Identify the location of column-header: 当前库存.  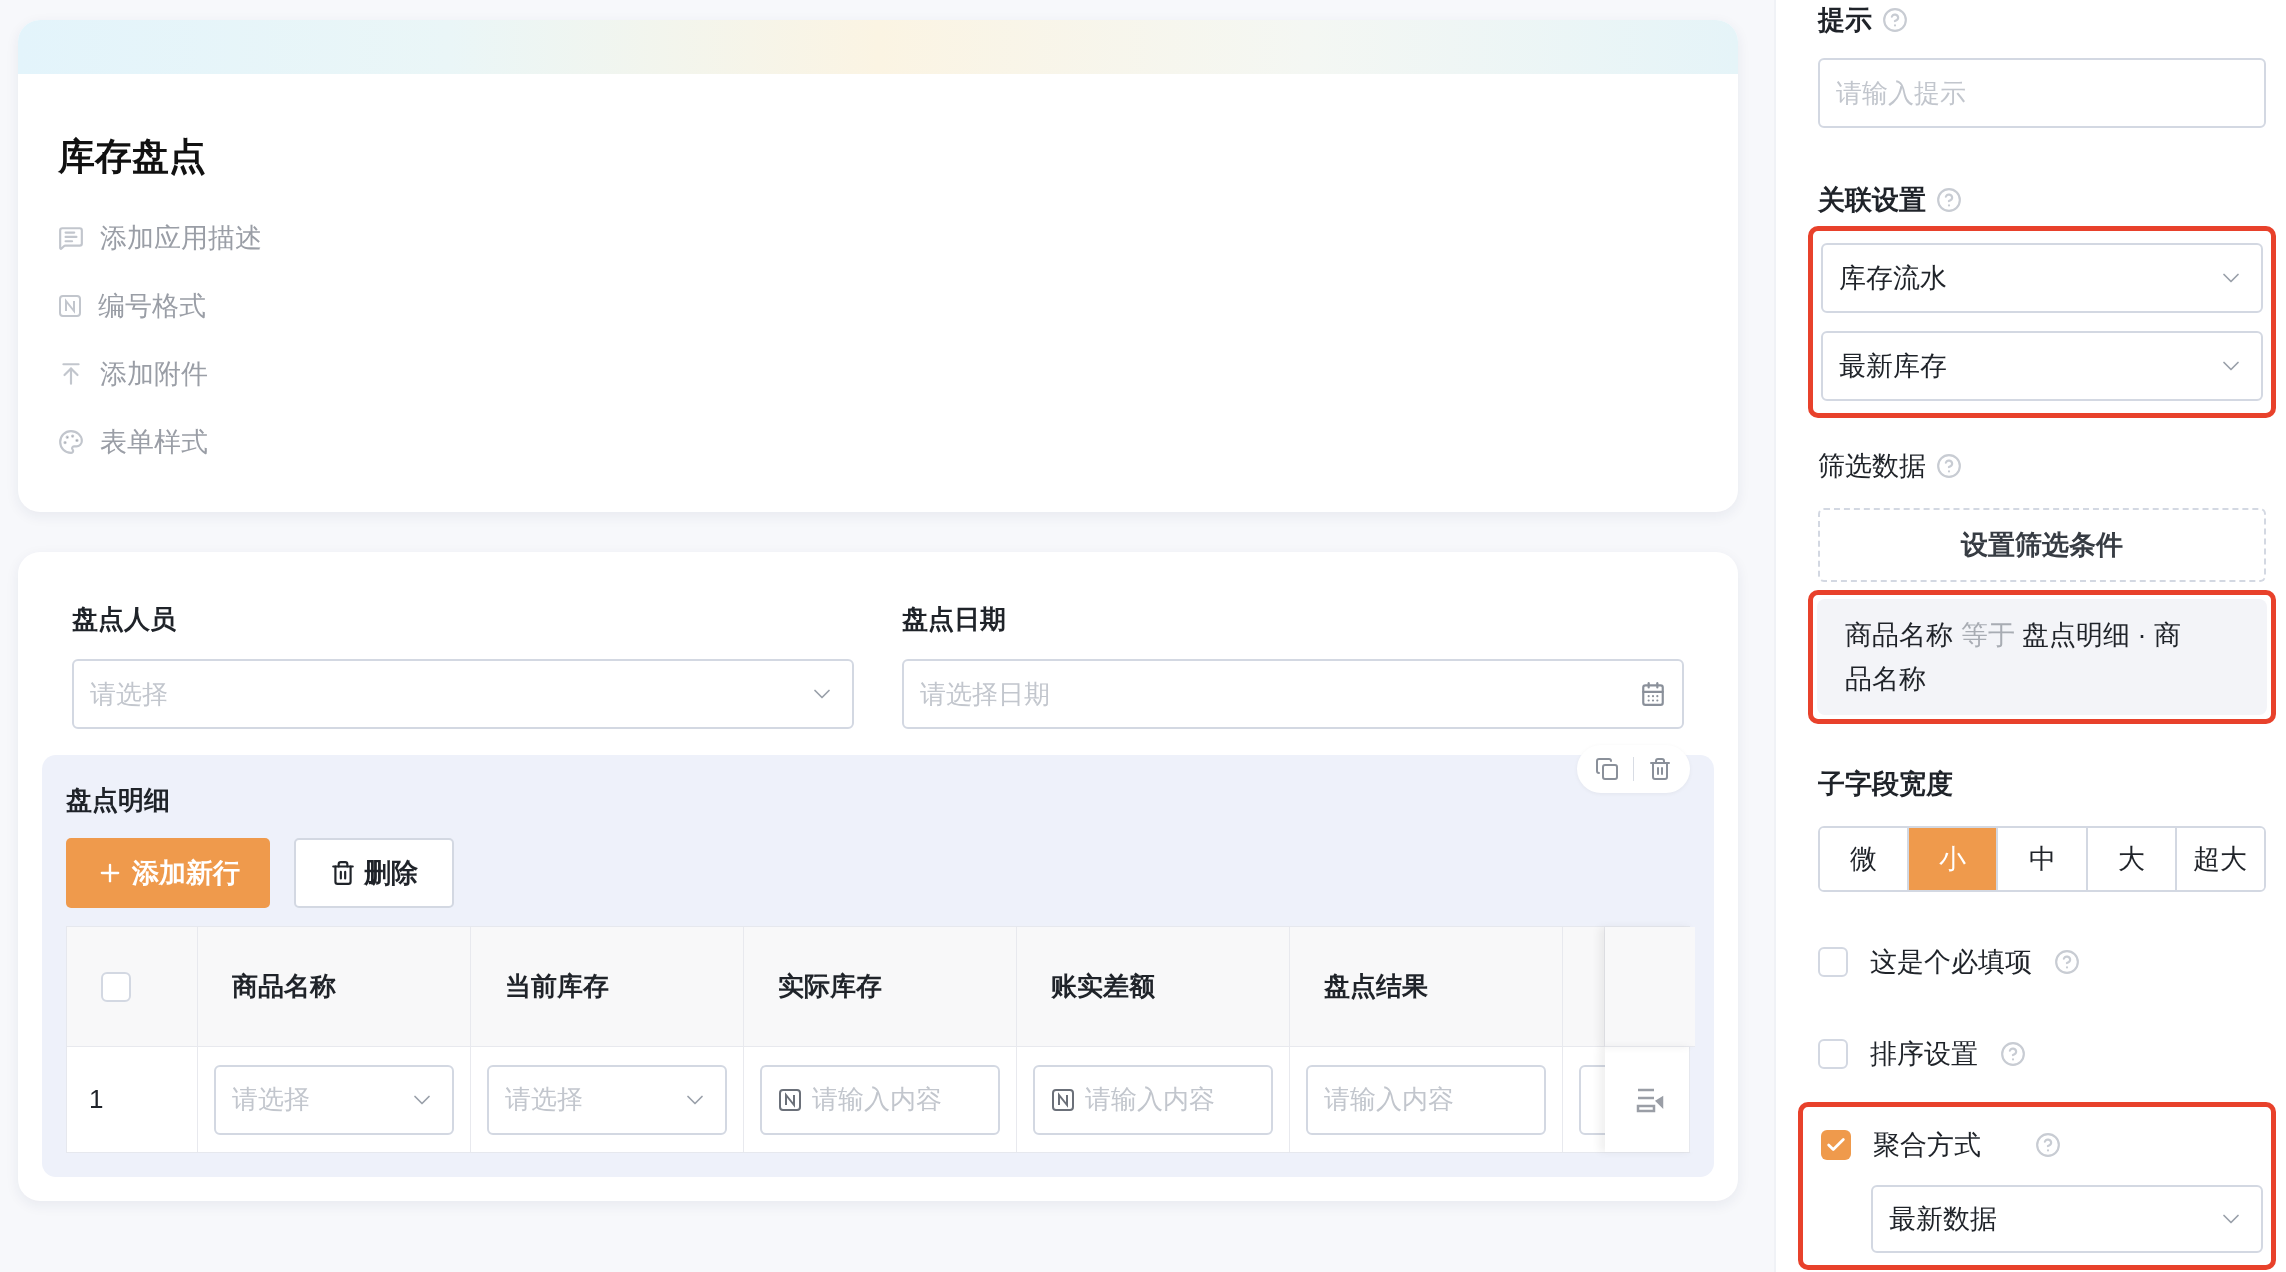
(607, 987).